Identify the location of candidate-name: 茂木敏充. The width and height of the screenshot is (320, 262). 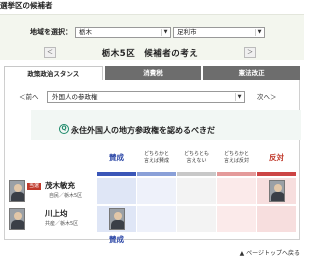
(60, 185).